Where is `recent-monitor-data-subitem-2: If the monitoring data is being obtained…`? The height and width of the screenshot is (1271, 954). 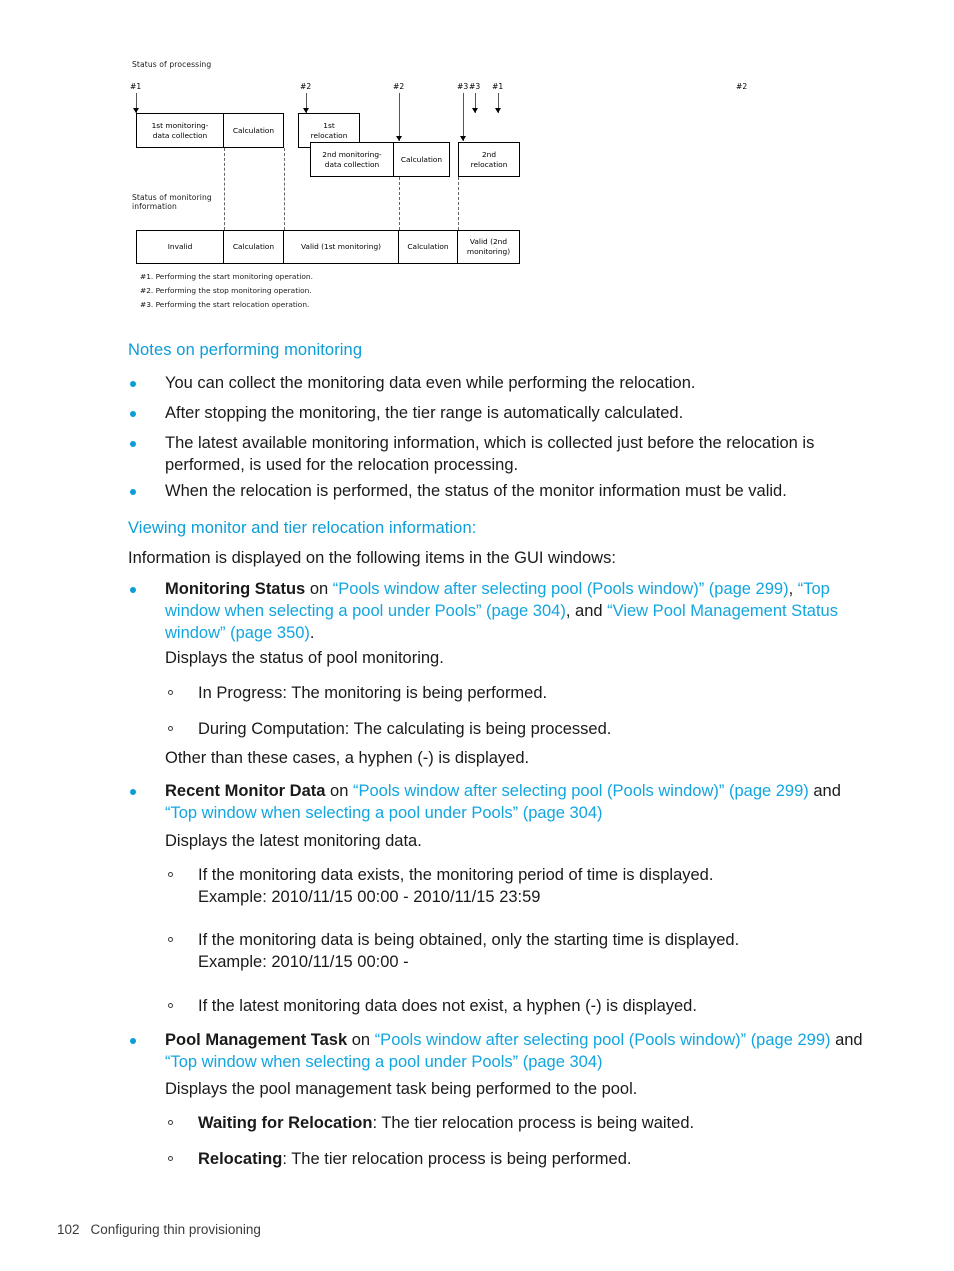
recent-monitor-data-subitem-2: If the monitoring data is being obtained… is located at coordinates (469, 951).